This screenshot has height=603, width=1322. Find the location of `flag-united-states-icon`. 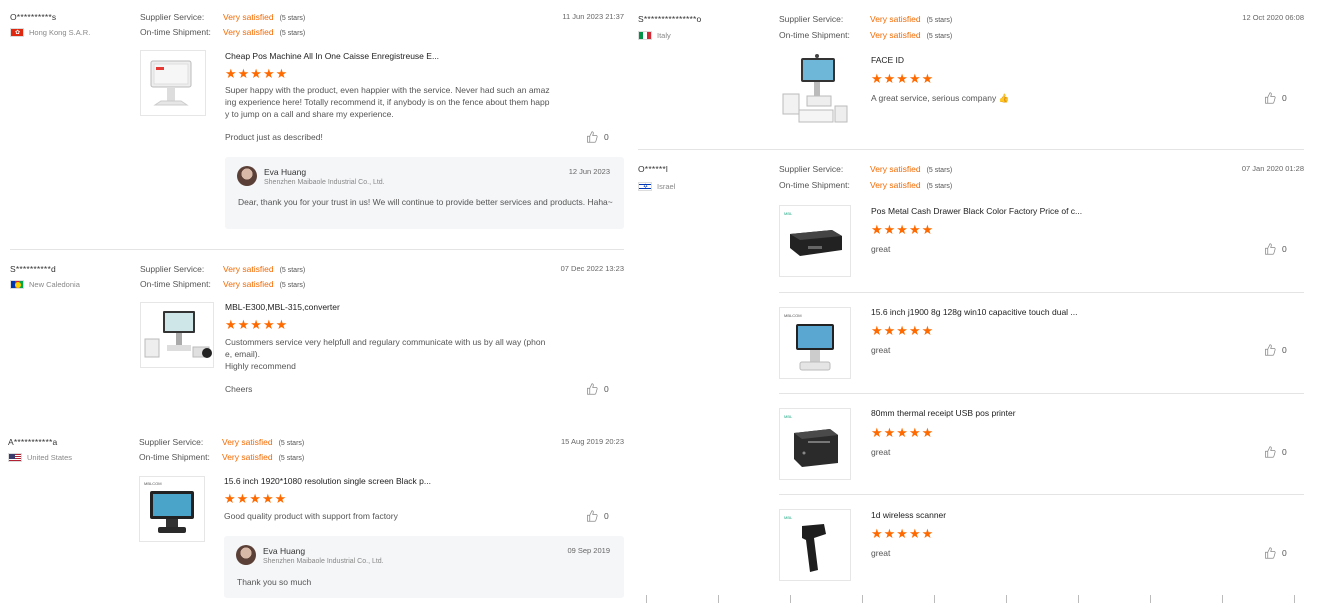

flag-united-states-icon is located at coordinates (15, 457).